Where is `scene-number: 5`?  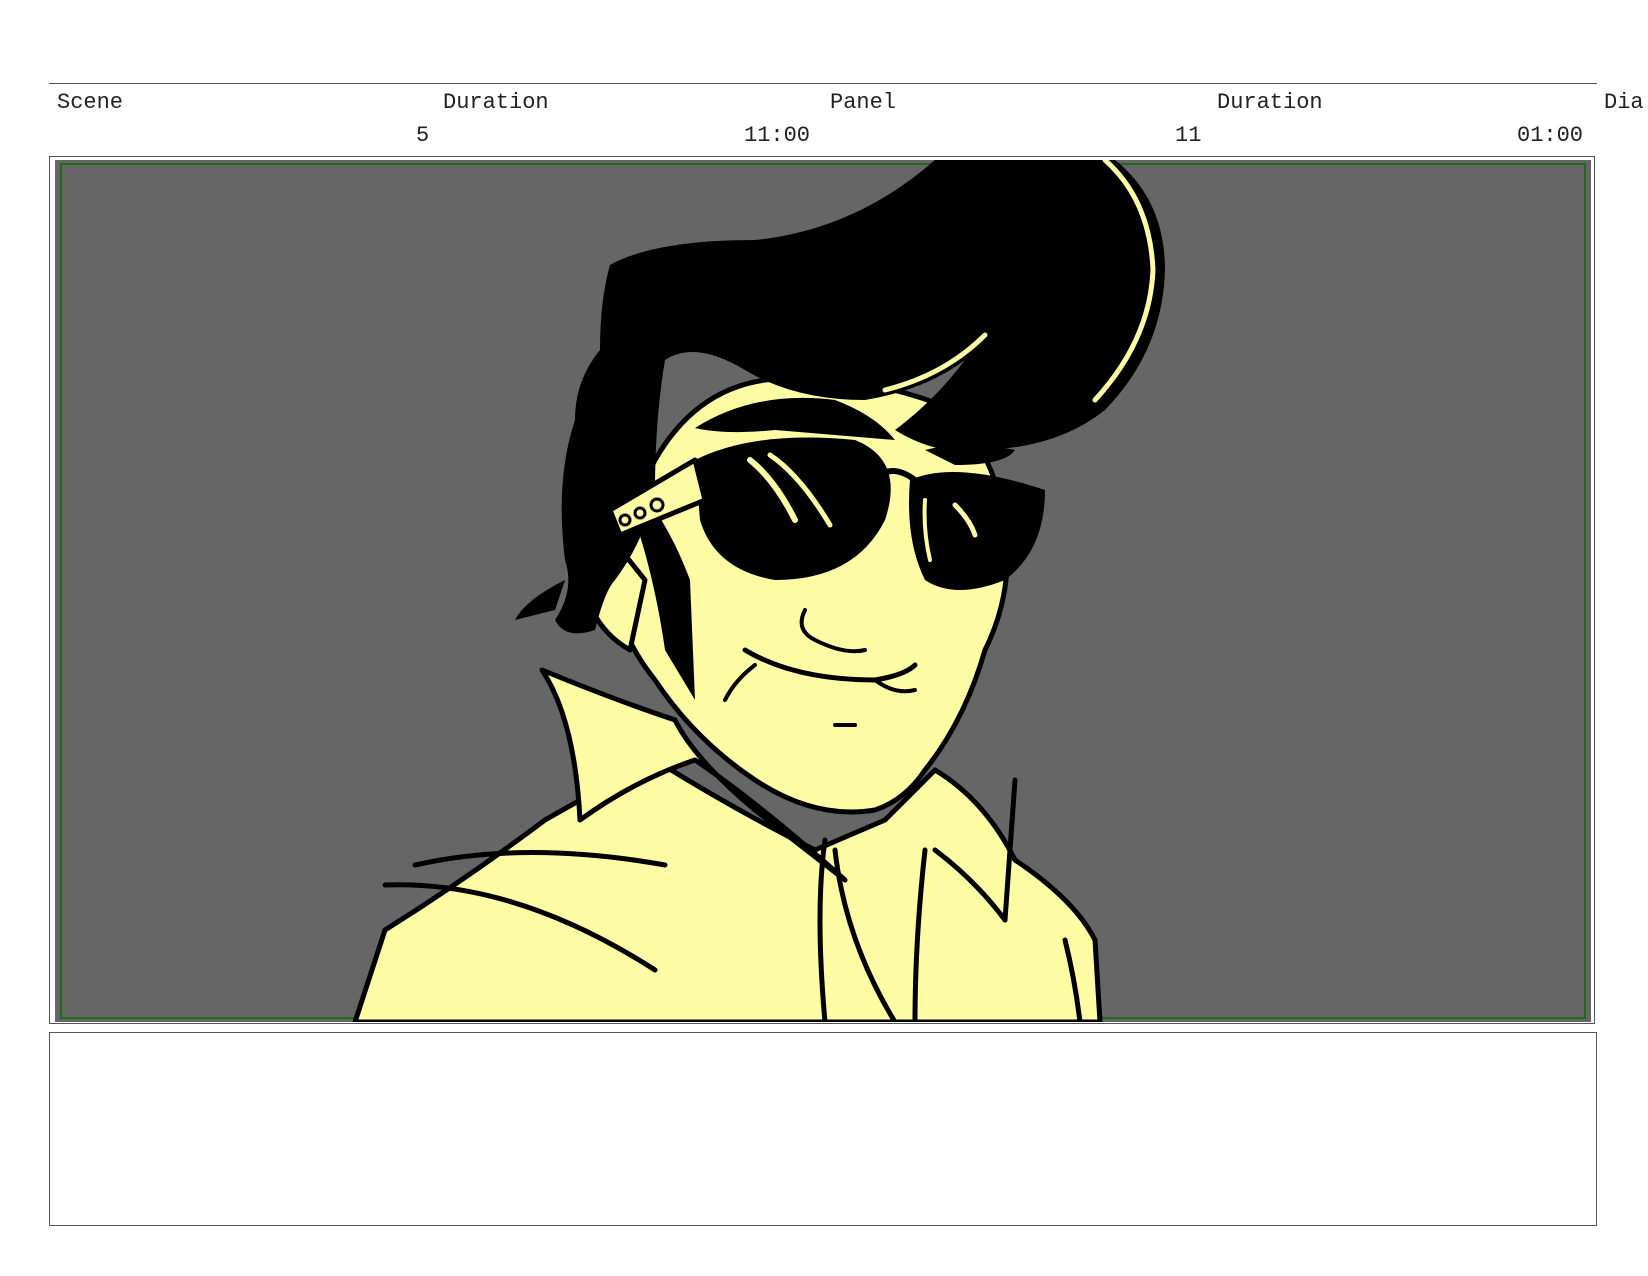 scene-number: 5 is located at coordinates (423, 135).